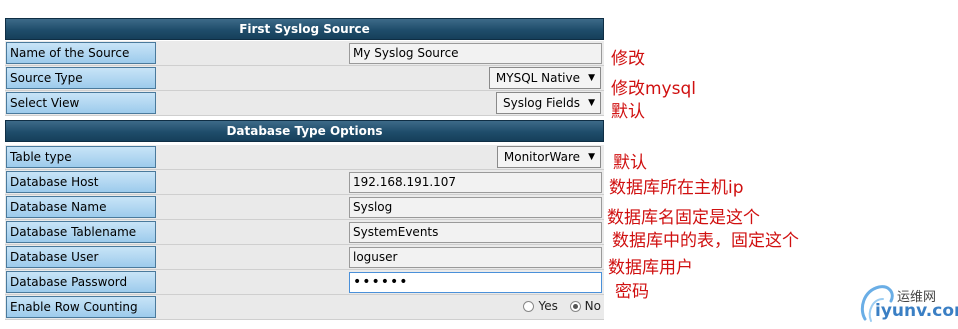  I want to click on row-row-counting: Enable Row Counting Yes No, so click(304, 307).